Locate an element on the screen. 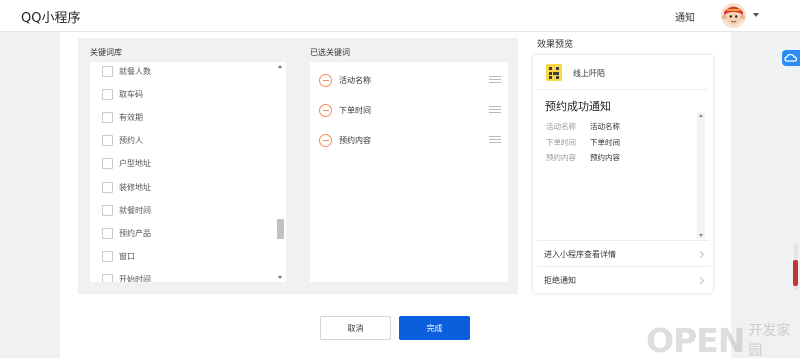  selected-keyword-item: 预约内容 is located at coordinates (410, 140).